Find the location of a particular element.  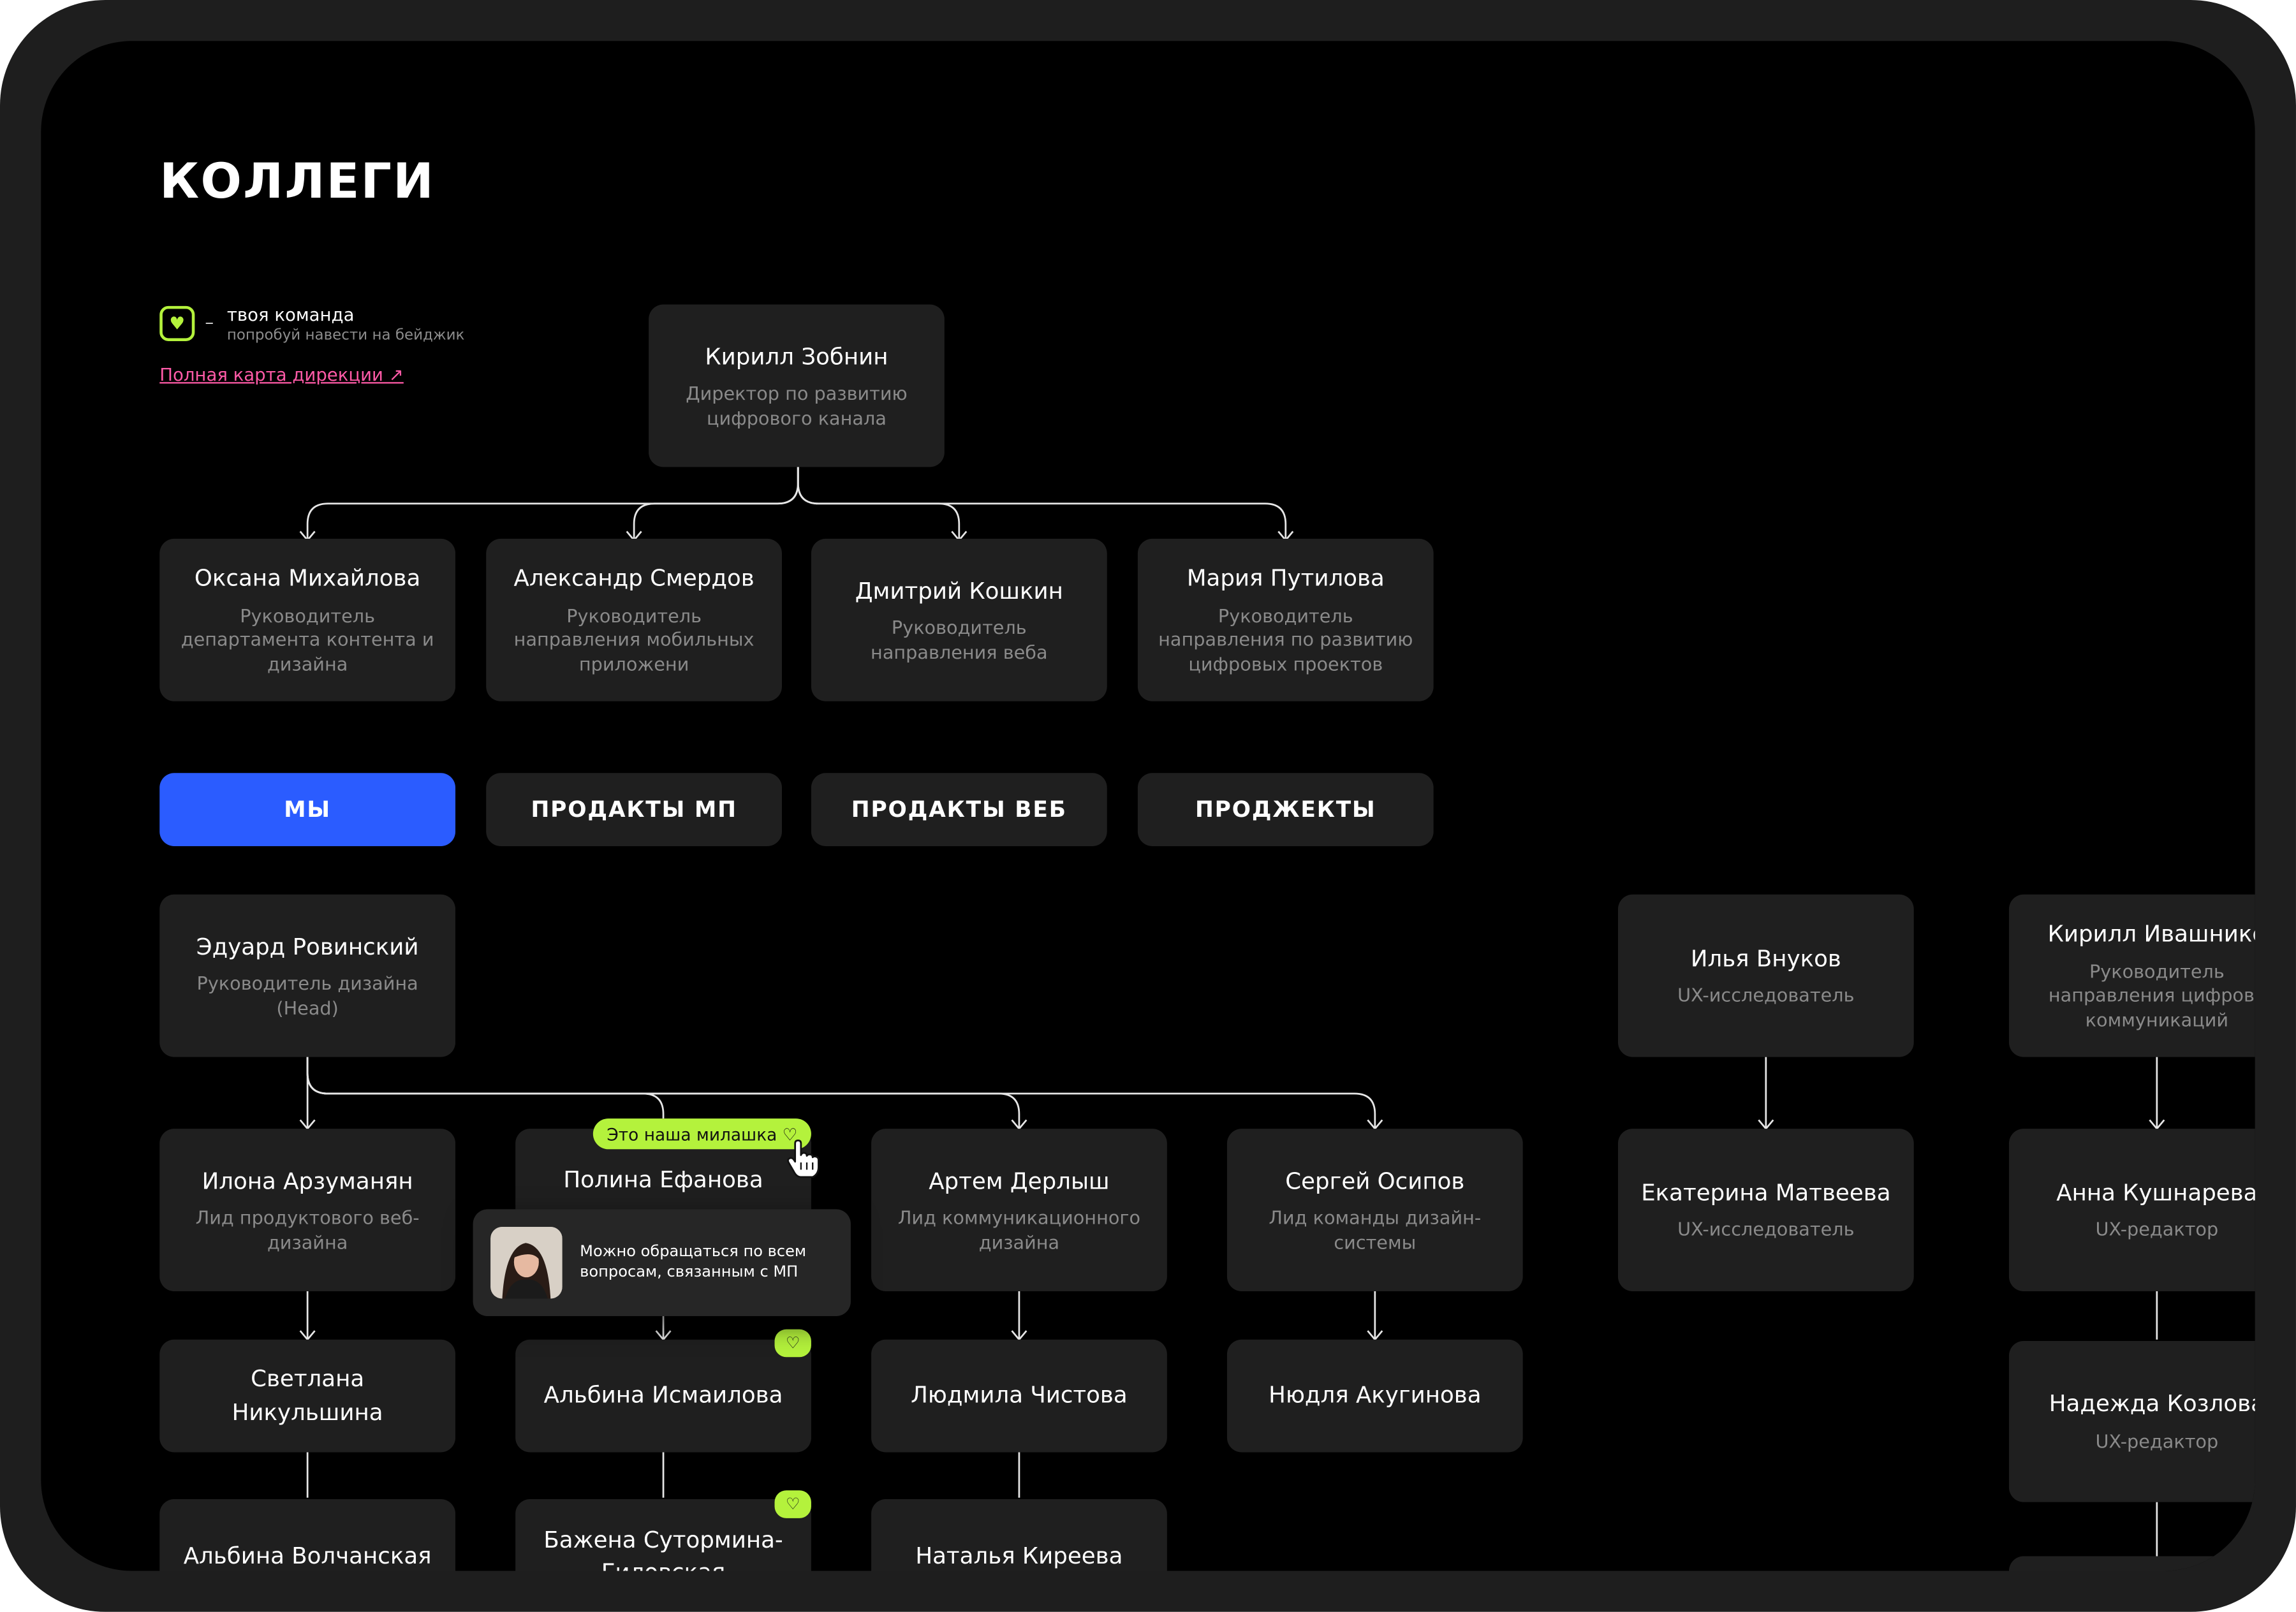

member-card: Людмила Чистова is located at coordinates (1019, 1396).